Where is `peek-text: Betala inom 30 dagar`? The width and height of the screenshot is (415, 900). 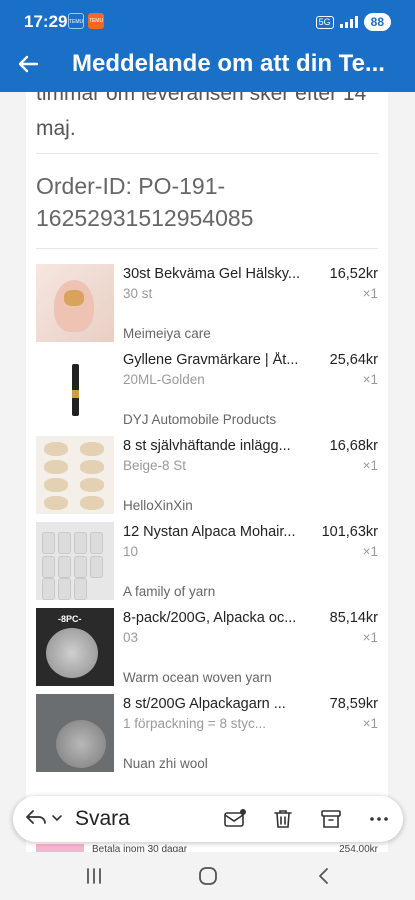 peek-text: Betala inom 30 dagar is located at coordinates (140, 848).